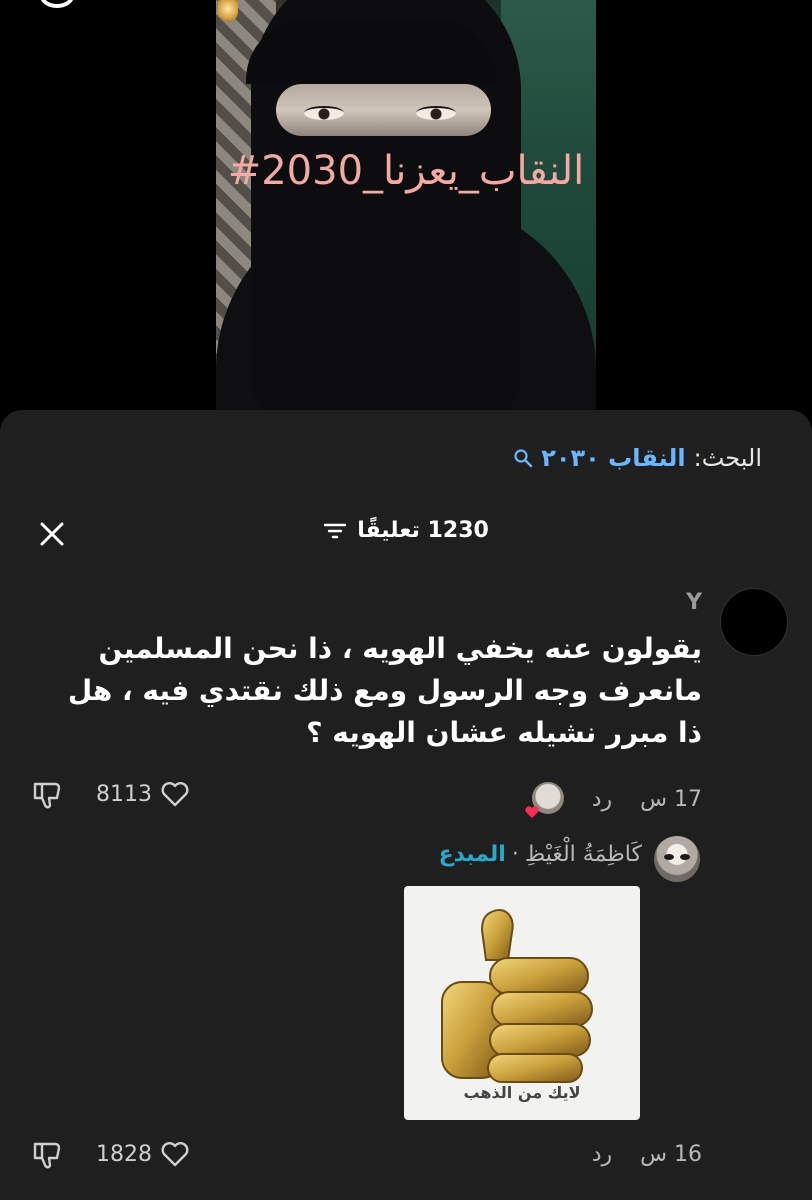 Image resolution: width=812 pixels, height=1200 pixels. I want to click on eye-right, so click(436, 113).